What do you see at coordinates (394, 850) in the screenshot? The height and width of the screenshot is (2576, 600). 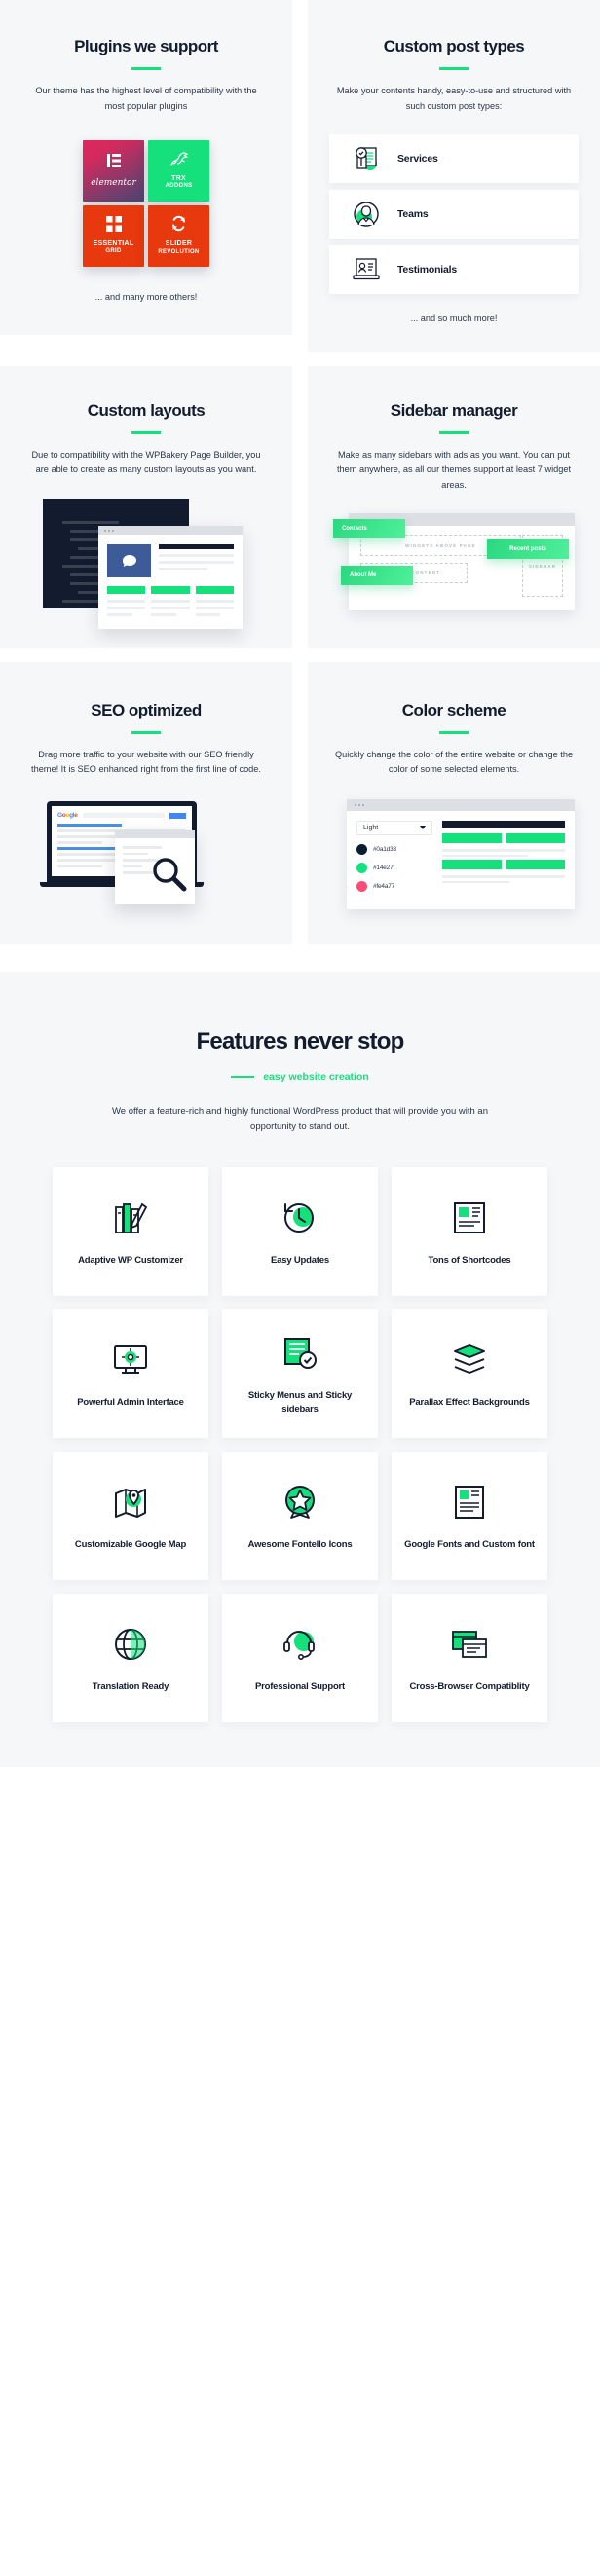 I see `swatch-row-dark: #0a1d33` at bounding box center [394, 850].